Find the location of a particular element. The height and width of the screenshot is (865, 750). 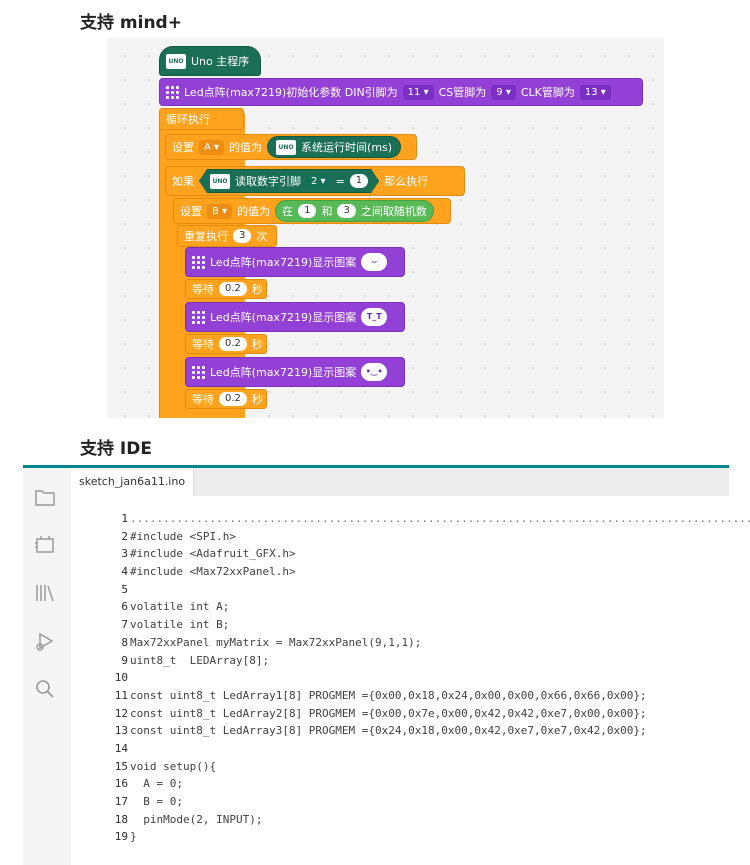

code-line: 15 void setup(){ is located at coordinates (400, 767).